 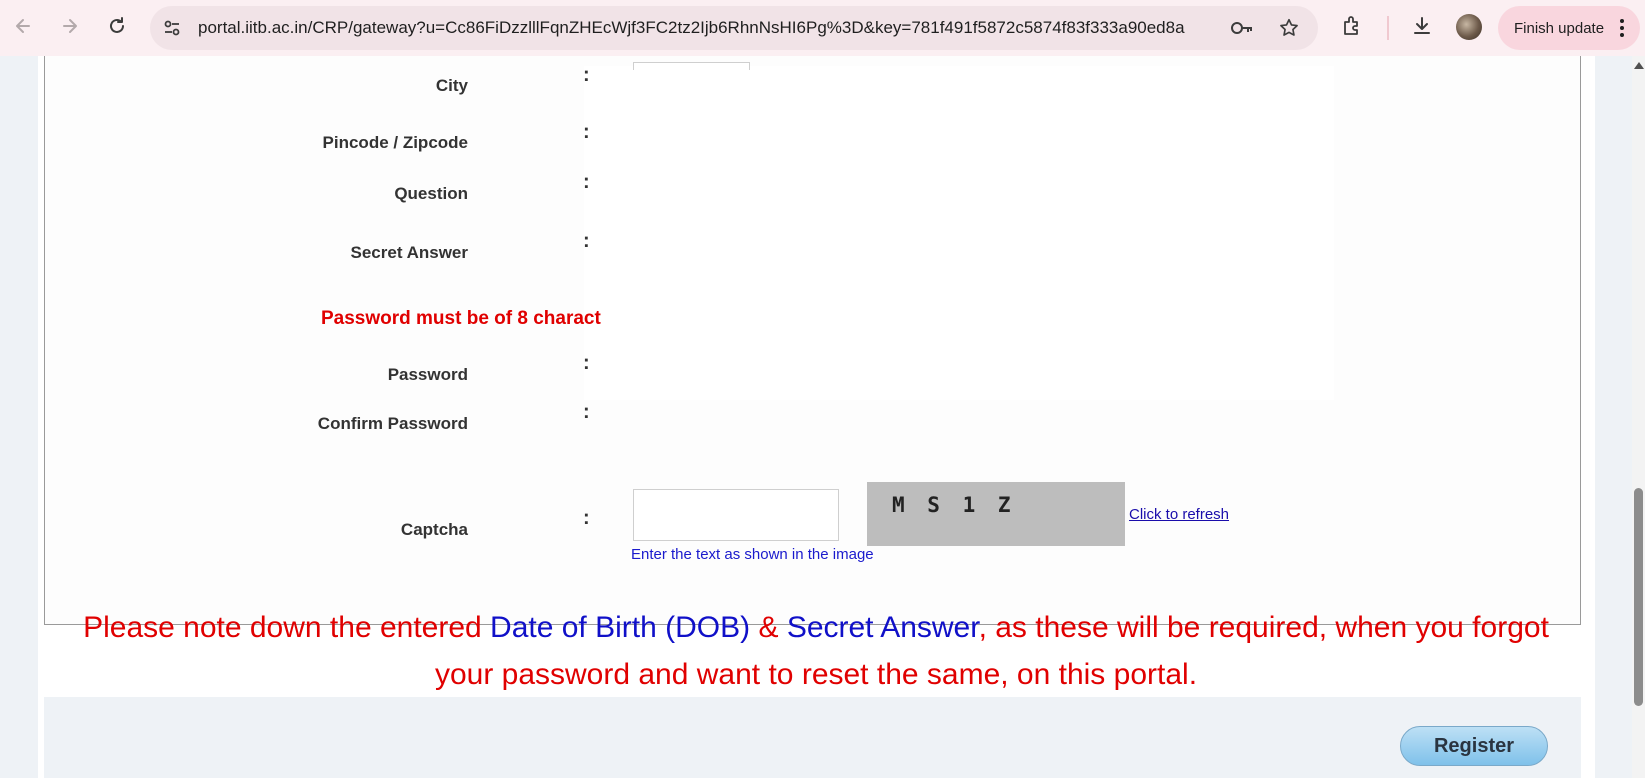 What do you see at coordinates (70, 26) in the screenshot?
I see `forward-icon` at bounding box center [70, 26].